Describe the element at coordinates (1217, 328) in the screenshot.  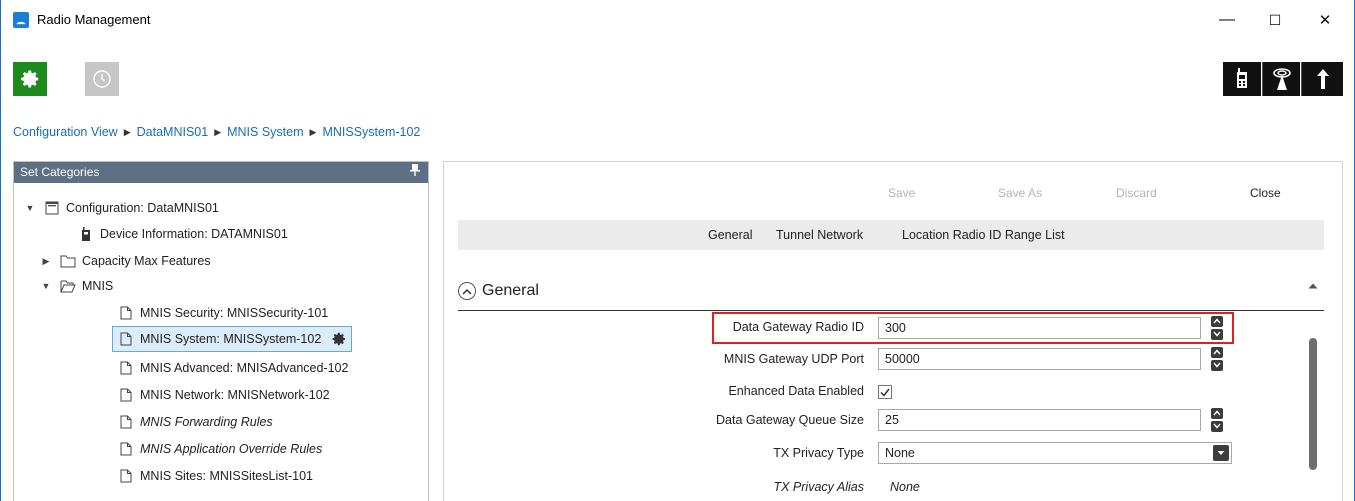
I see `data-gateway-radio-id-stepper` at that location.